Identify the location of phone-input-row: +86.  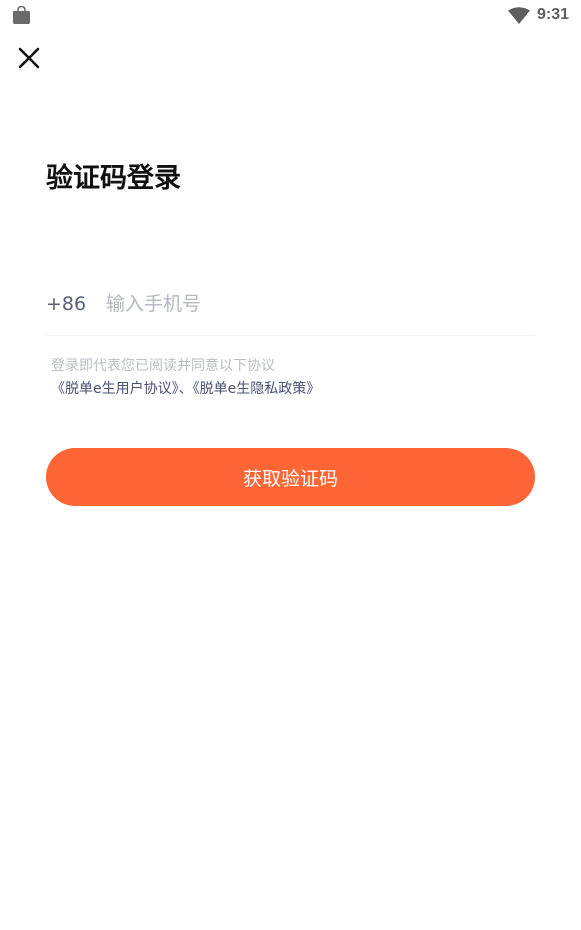
(290, 310).